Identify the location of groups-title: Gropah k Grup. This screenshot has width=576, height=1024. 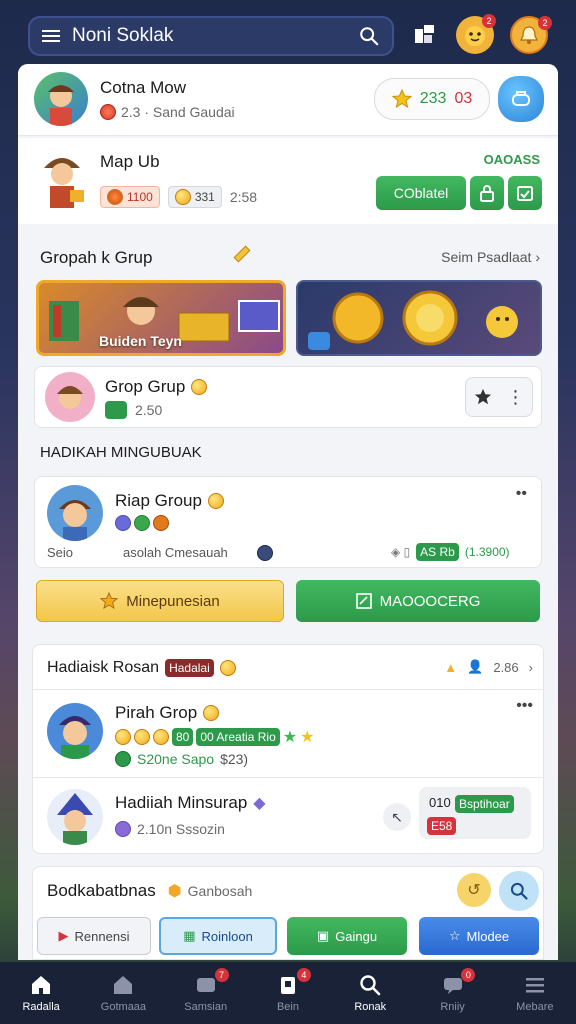
(96, 257).